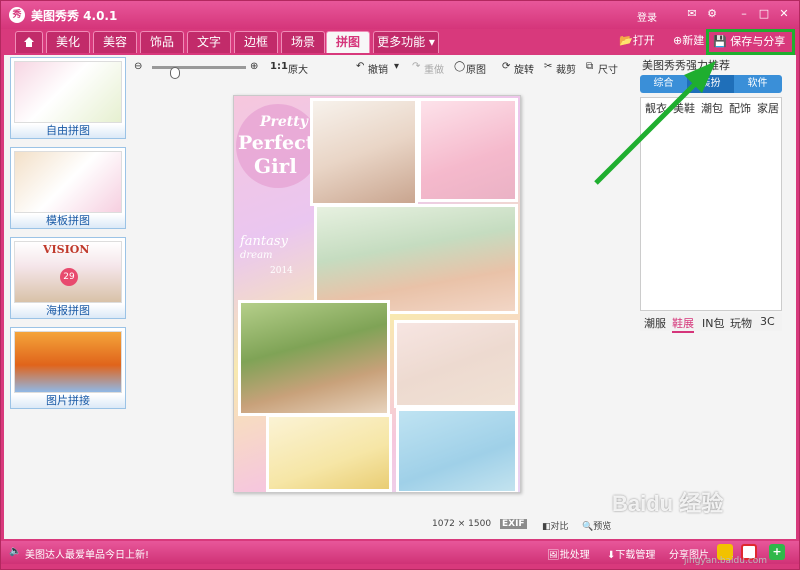  I want to click on ratio-button: 1:1, so click(279, 66).